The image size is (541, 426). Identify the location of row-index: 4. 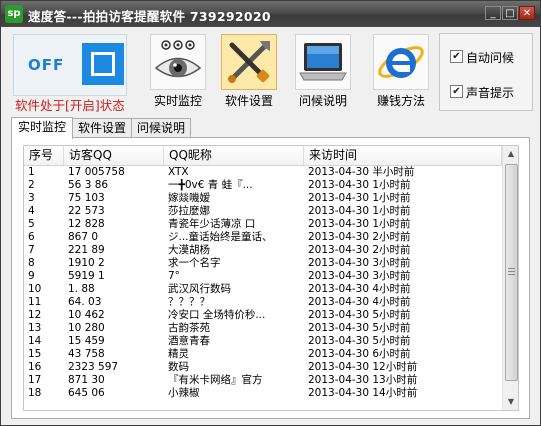
(31, 211).